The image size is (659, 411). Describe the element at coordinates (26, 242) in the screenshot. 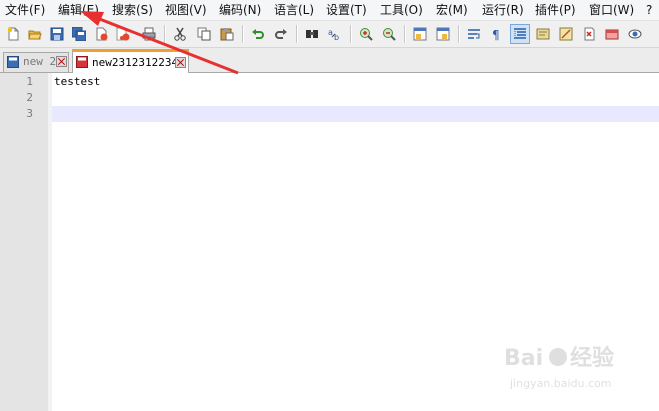

I see `line-number-gutter: 1 2 3` at that location.